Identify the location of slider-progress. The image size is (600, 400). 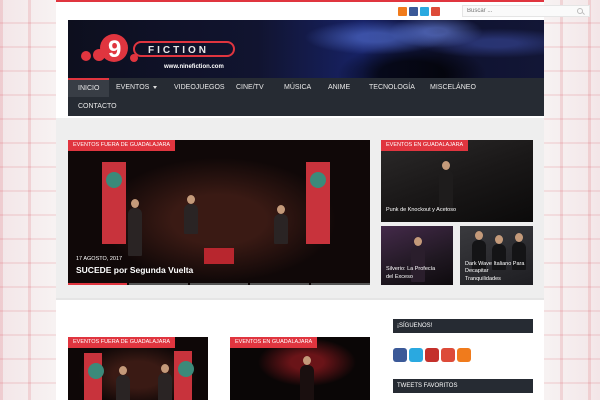
(219, 284).